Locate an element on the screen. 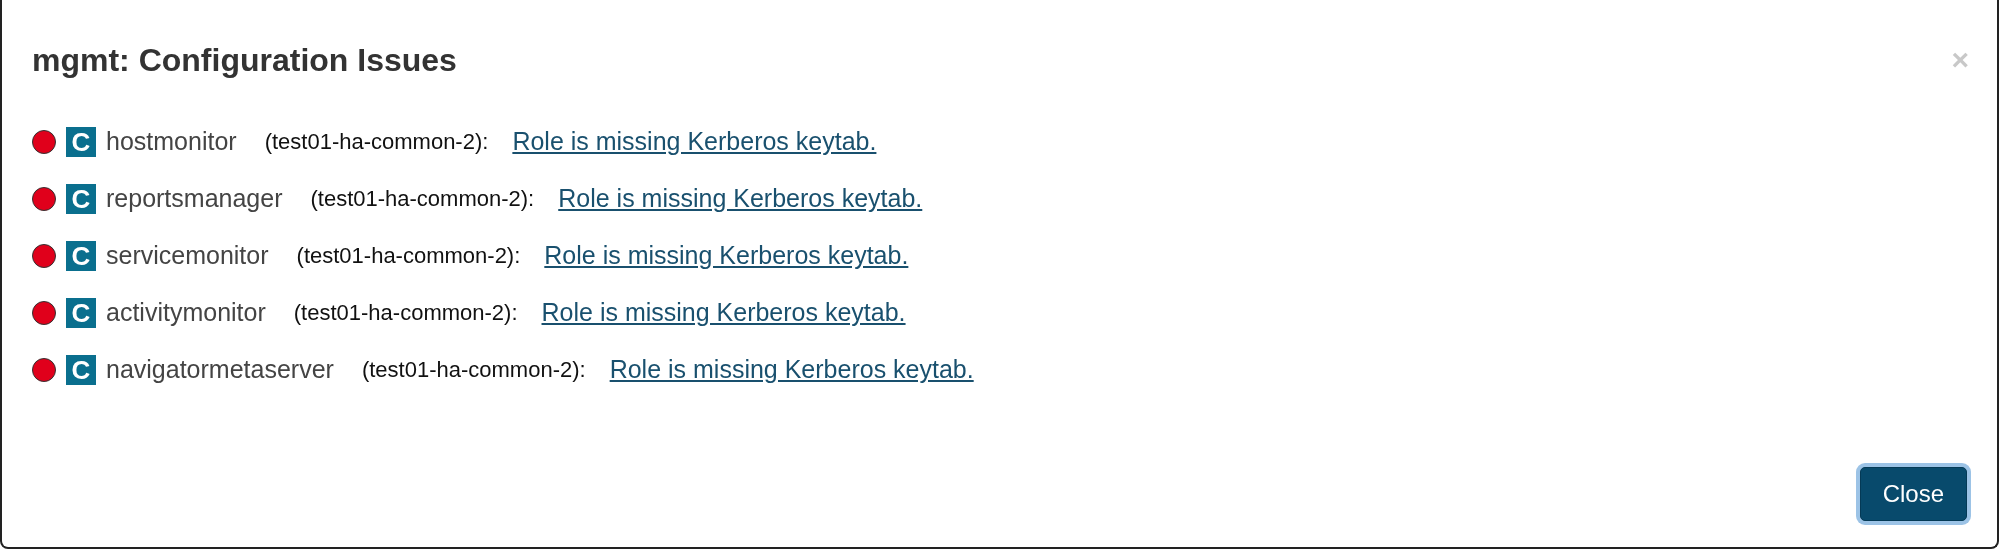 This screenshot has width=1999, height=553. role-name: servicemonitor is located at coordinates (187, 255).